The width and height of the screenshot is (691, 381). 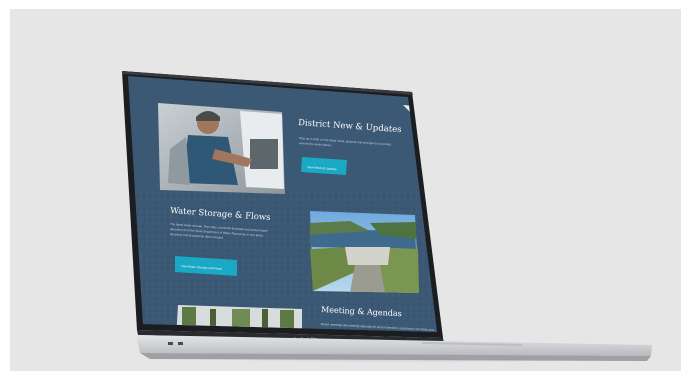 I want to click on model-label: MacBook Pro, so click(x=305, y=338).